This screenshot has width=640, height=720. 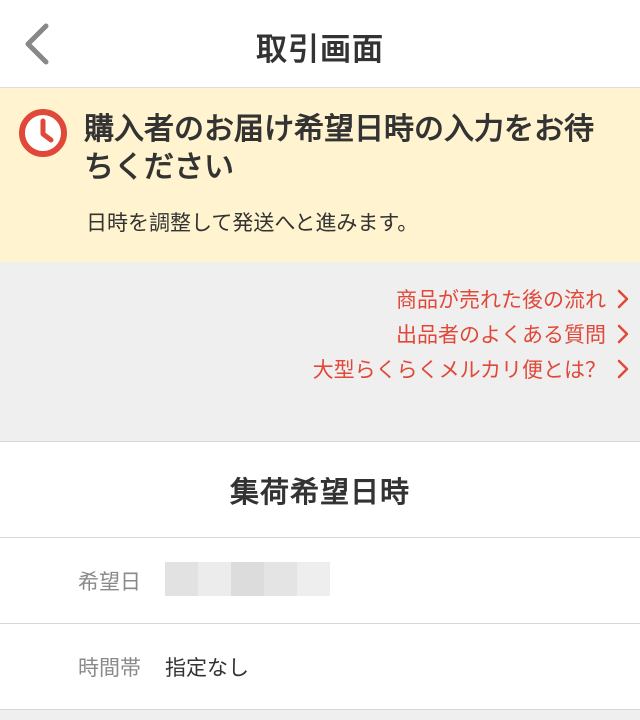 What do you see at coordinates (459, 370) in the screenshot?
I see `link-label: 大型らくらくメルカリ便とは？` at bounding box center [459, 370].